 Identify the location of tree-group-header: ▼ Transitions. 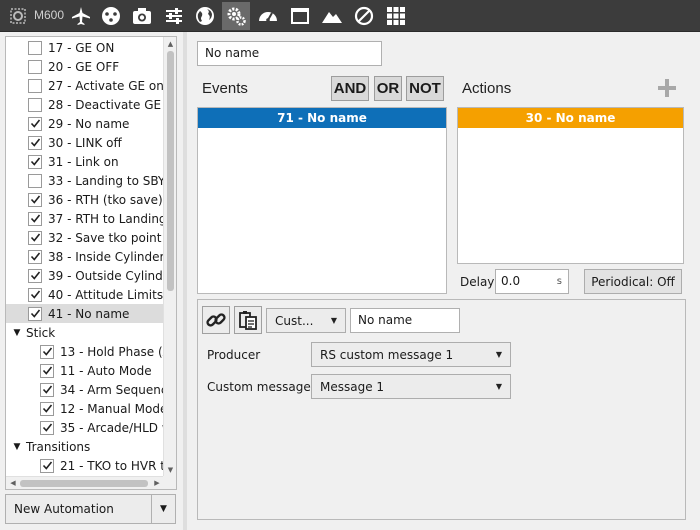
(85, 446).